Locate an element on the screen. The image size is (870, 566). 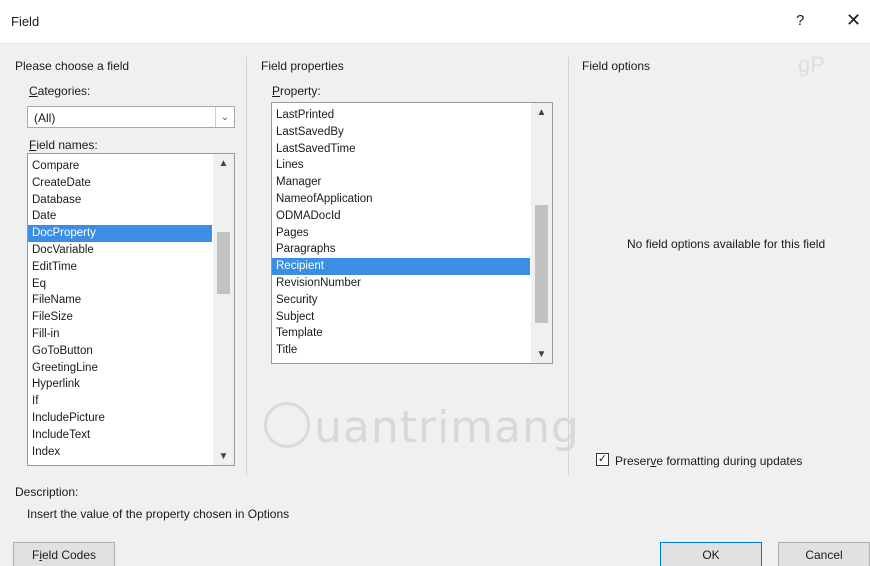
list-item: LastSavedBy is located at coordinates (401, 132).